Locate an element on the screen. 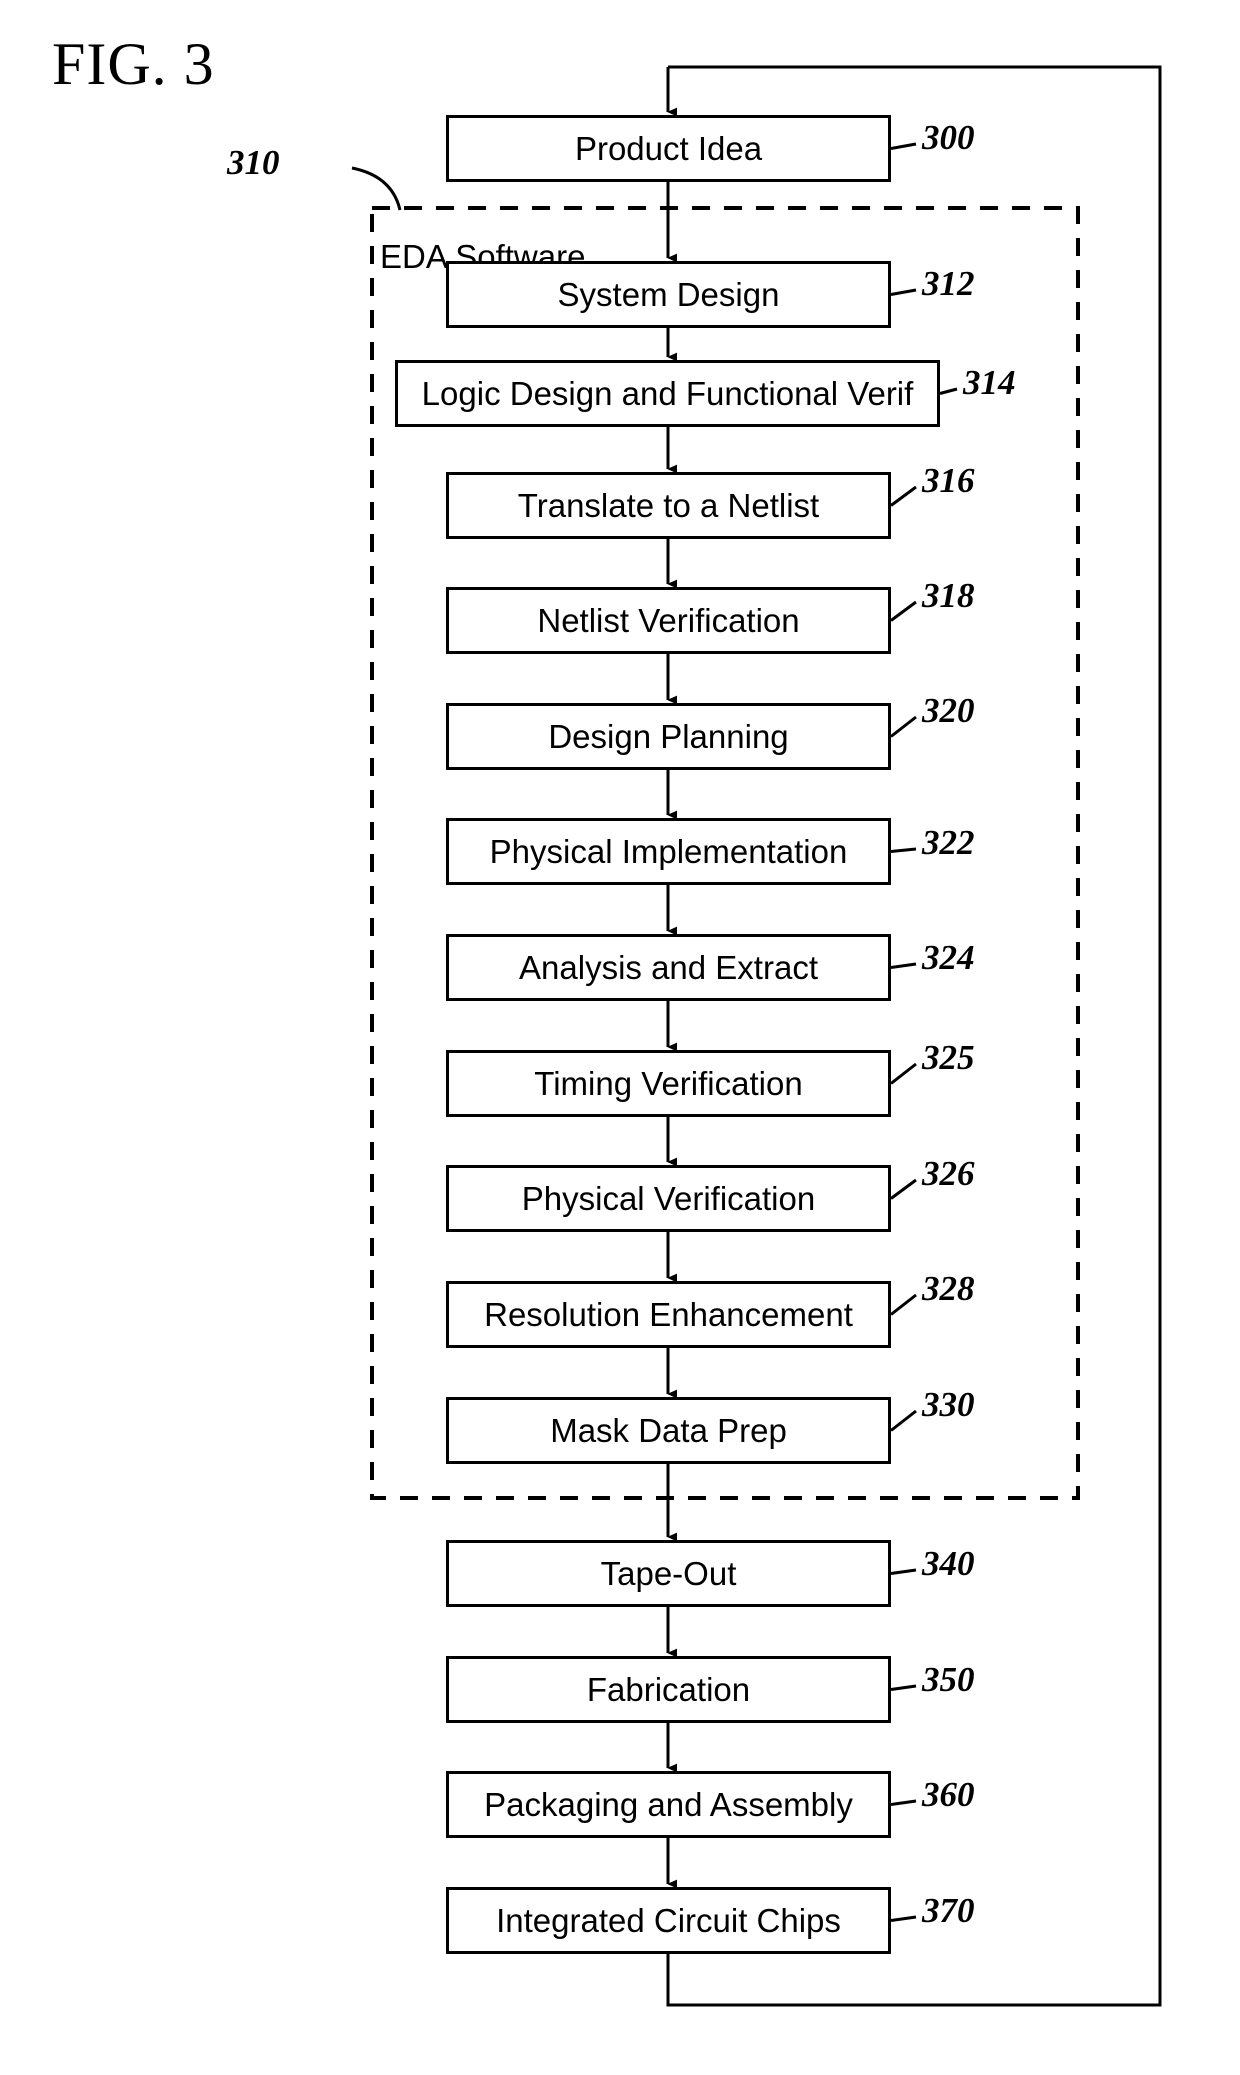 This screenshot has width=1240, height=2075. flow-node: Analysis and Extract is located at coordinates (668, 967).